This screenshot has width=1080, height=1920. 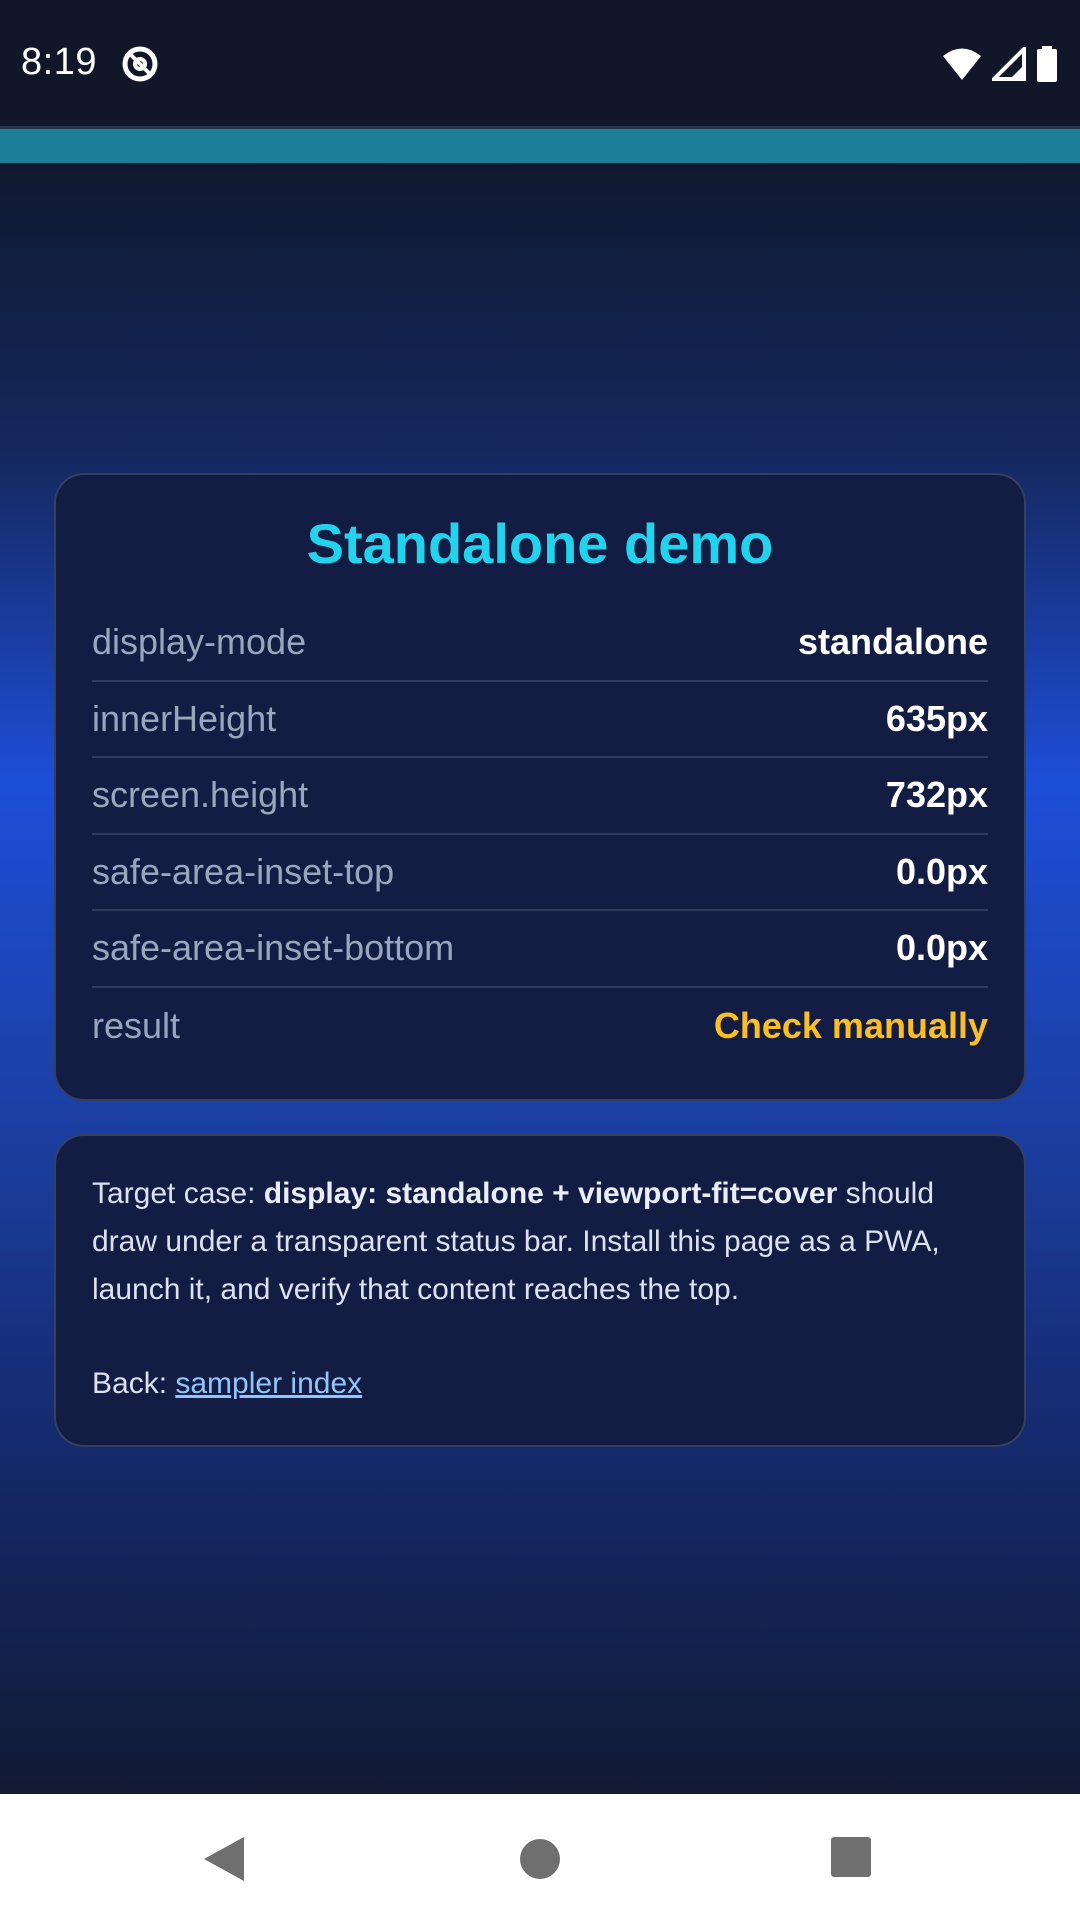 I want to click on home-icon, so click(x=540, y=1859).